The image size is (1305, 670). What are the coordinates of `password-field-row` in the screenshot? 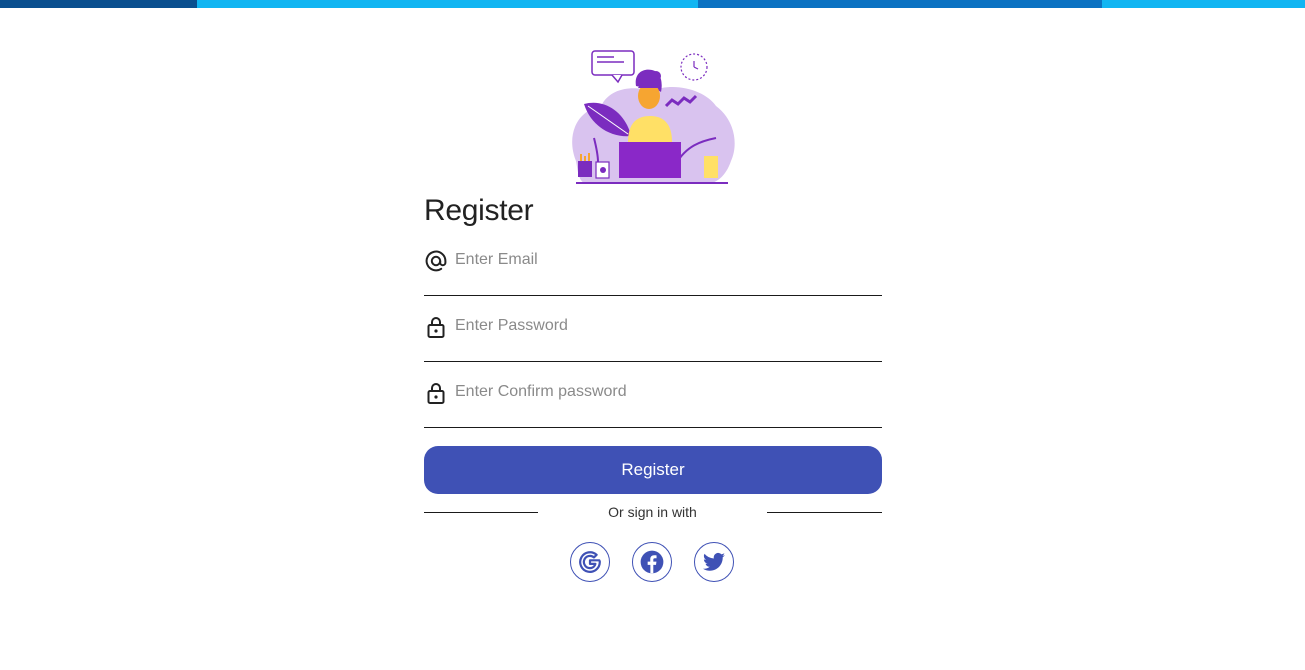 It's located at (653, 336).